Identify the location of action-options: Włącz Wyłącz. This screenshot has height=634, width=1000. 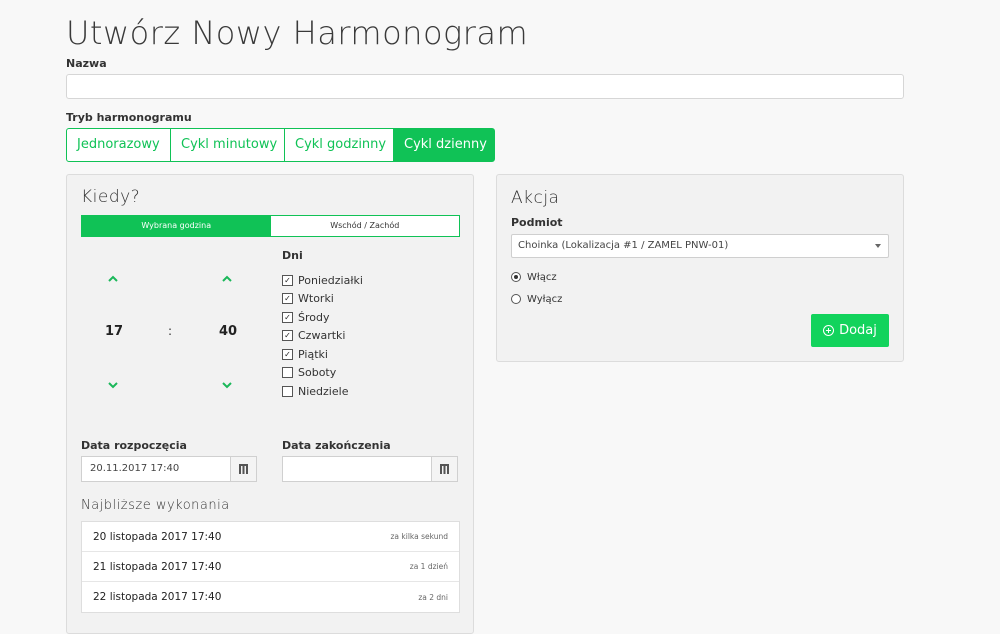
(536, 288).